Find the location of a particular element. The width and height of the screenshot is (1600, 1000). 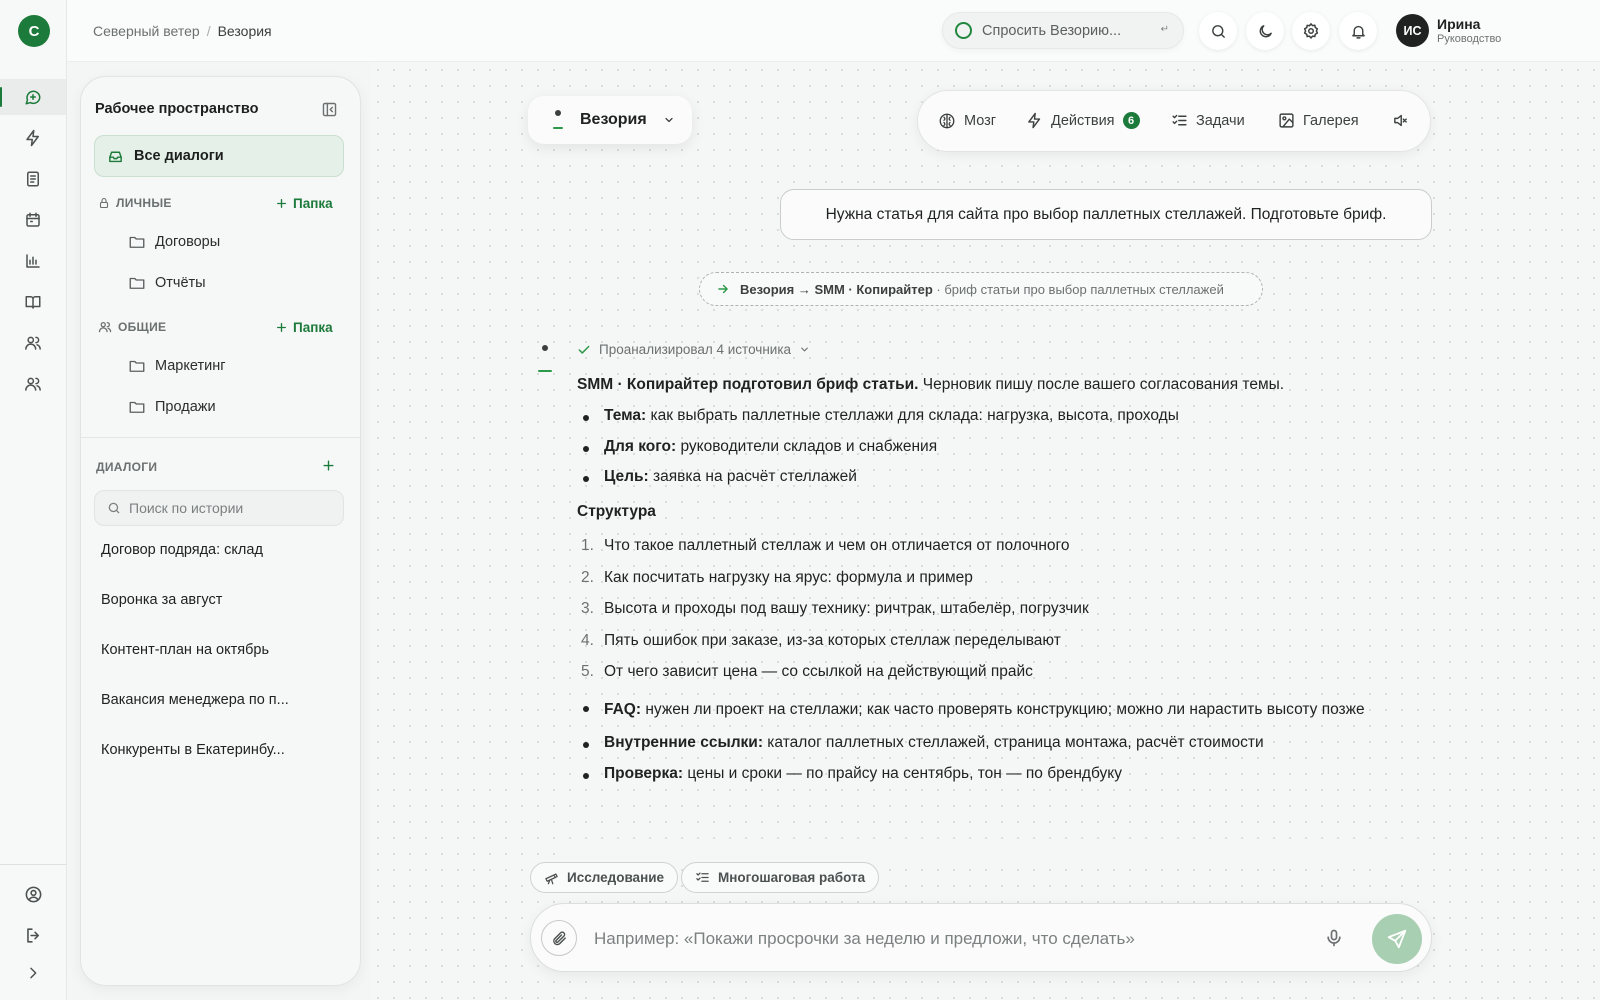

add-folder-label: Папка is located at coordinates (313, 203).